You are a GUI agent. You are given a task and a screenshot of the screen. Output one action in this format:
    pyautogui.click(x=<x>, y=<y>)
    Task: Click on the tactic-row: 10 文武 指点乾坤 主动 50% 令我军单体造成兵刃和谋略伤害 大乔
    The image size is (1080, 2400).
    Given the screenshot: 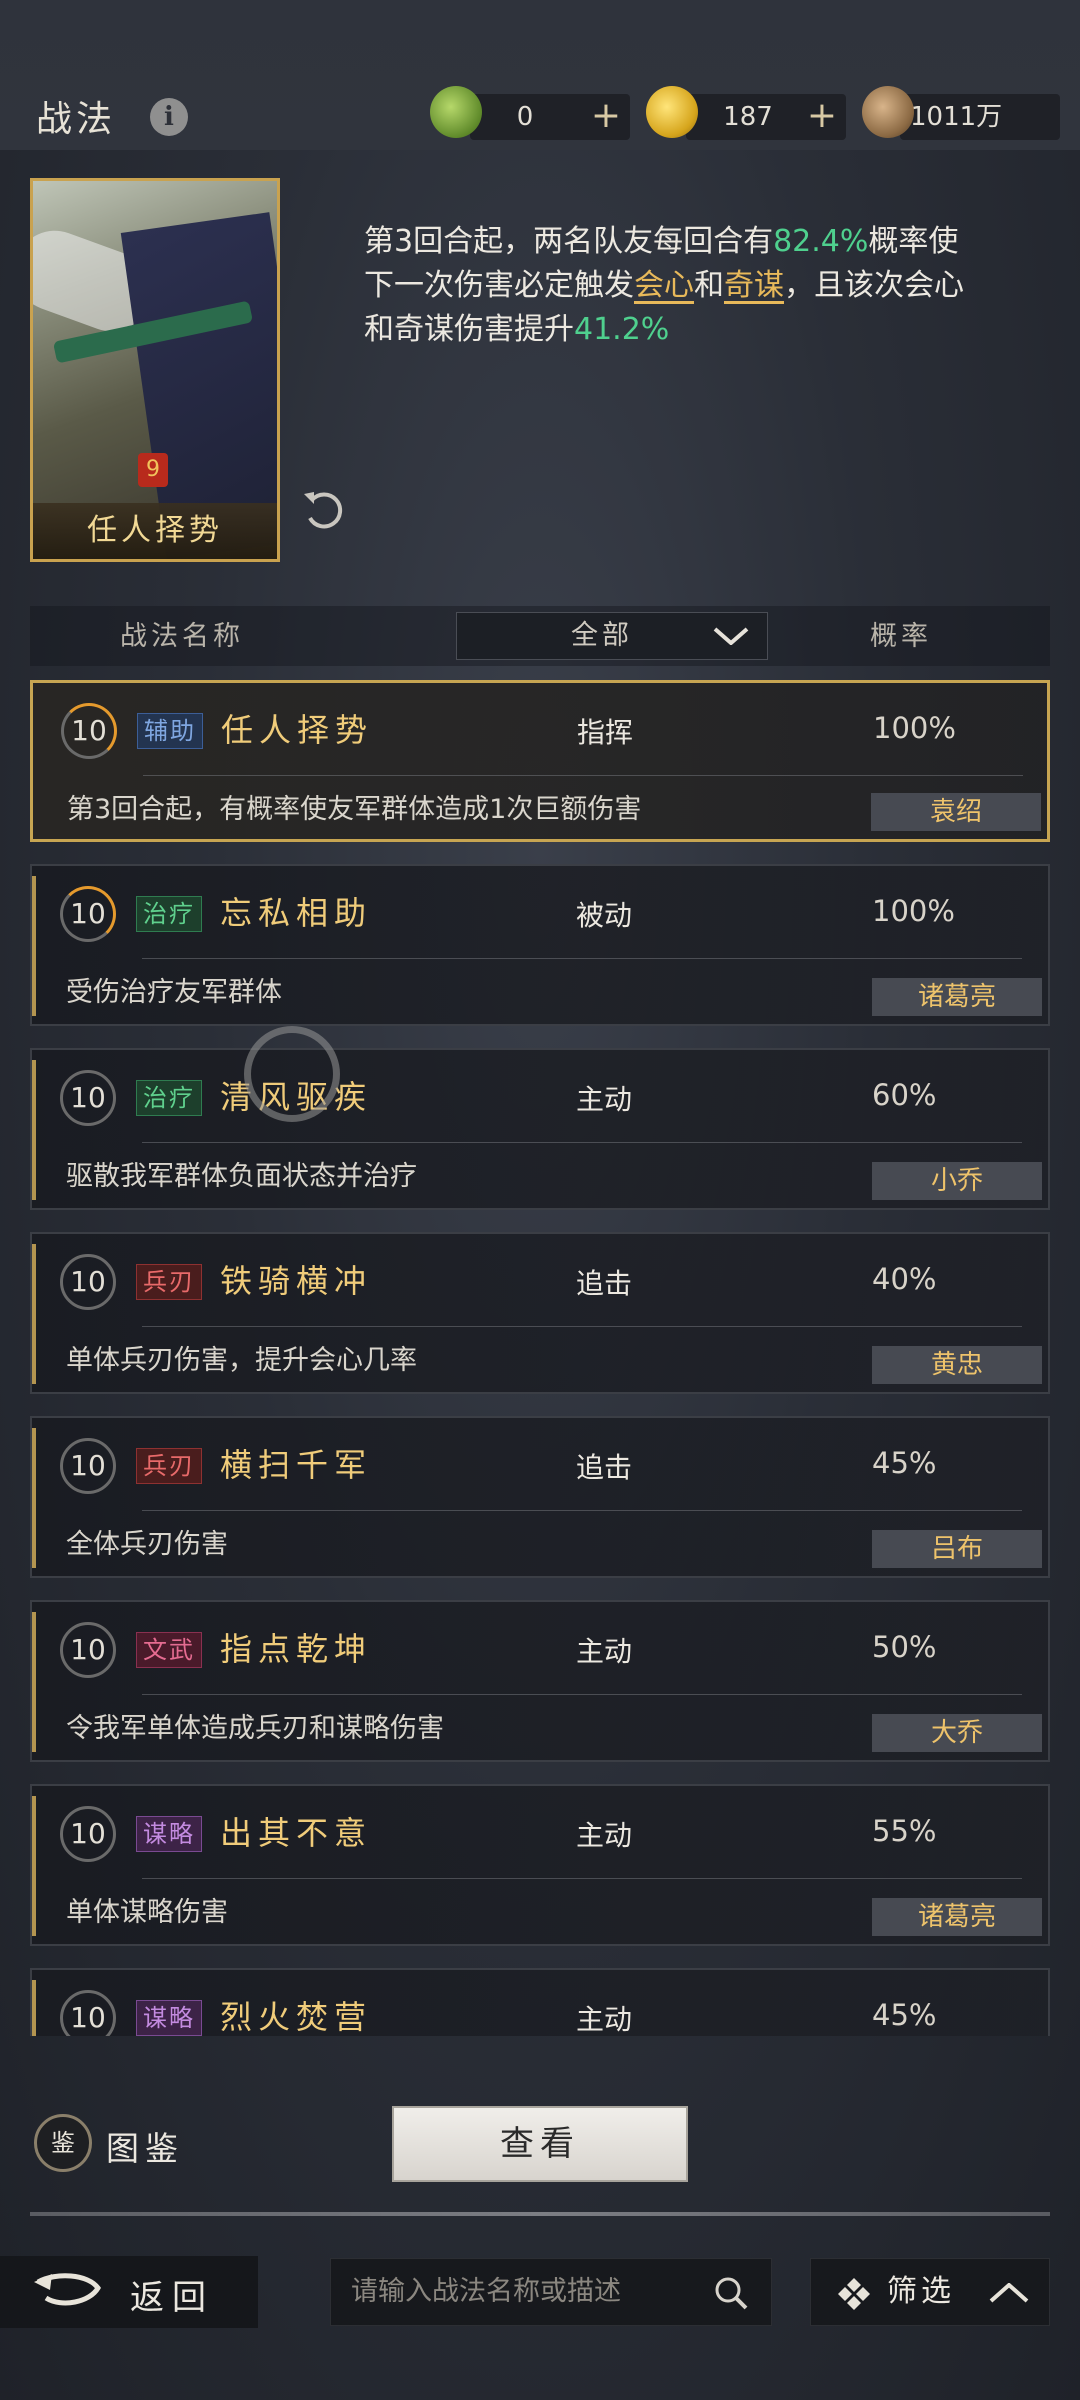 What is the action you would take?
    pyautogui.click(x=540, y=1681)
    